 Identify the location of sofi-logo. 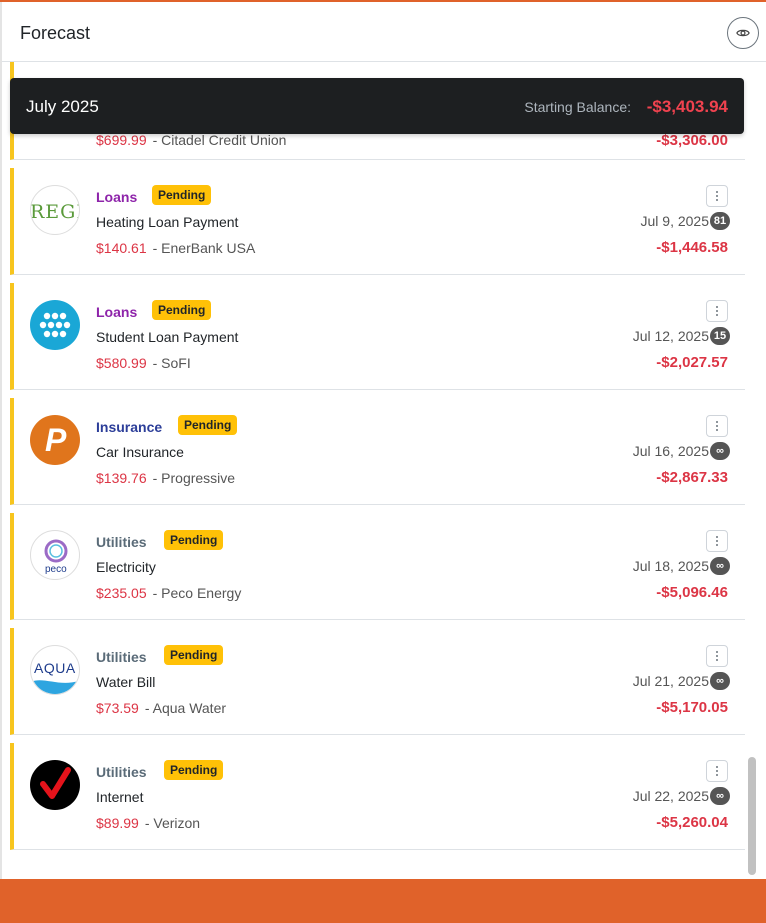
(55, 325).